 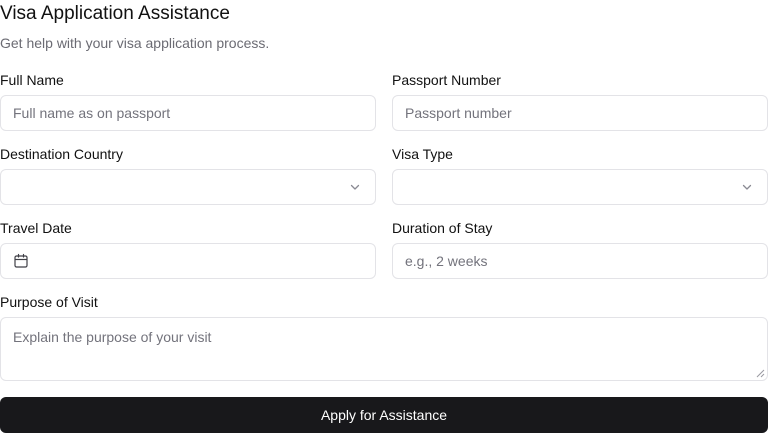 I want to click on passport-number-input: Passport number, so click(x=580, y=113).